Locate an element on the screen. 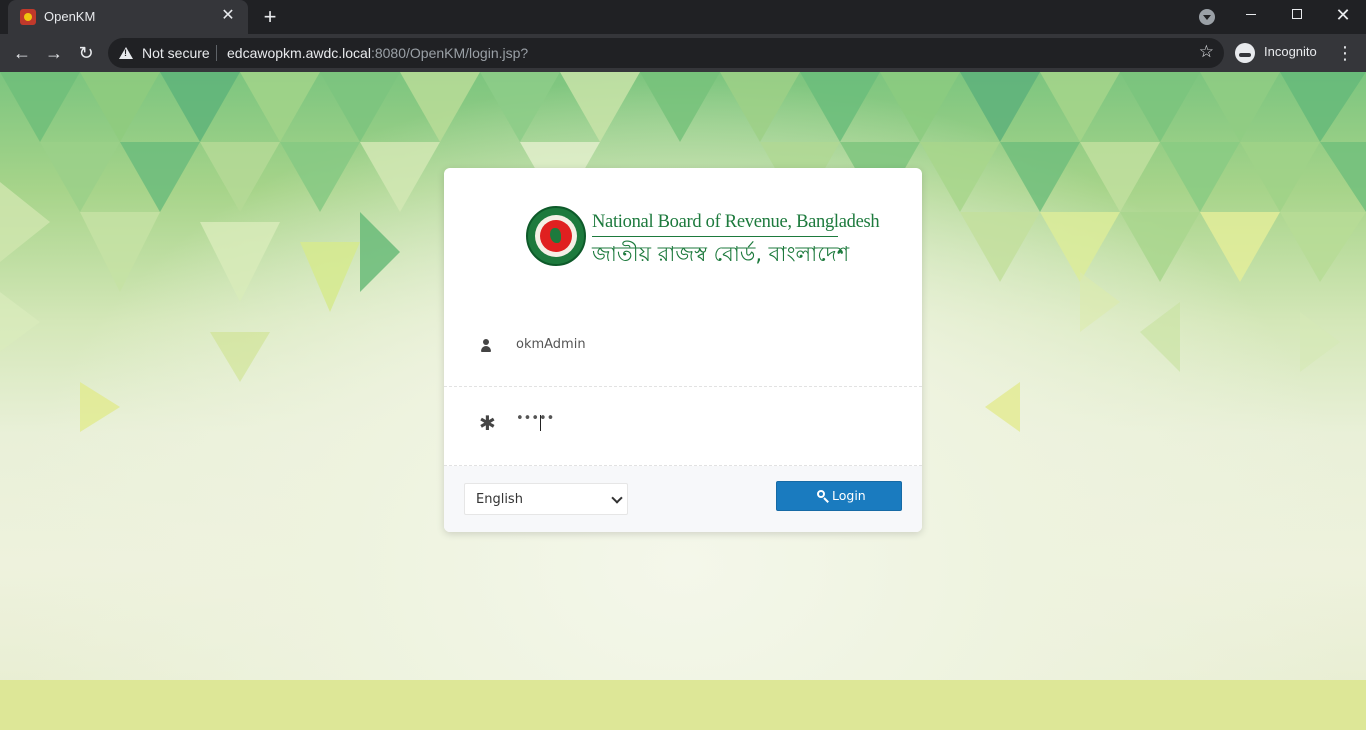 The width and height of the screenshot is (1366, 730). security-label: Not secure is located at coordinates (176, 53).